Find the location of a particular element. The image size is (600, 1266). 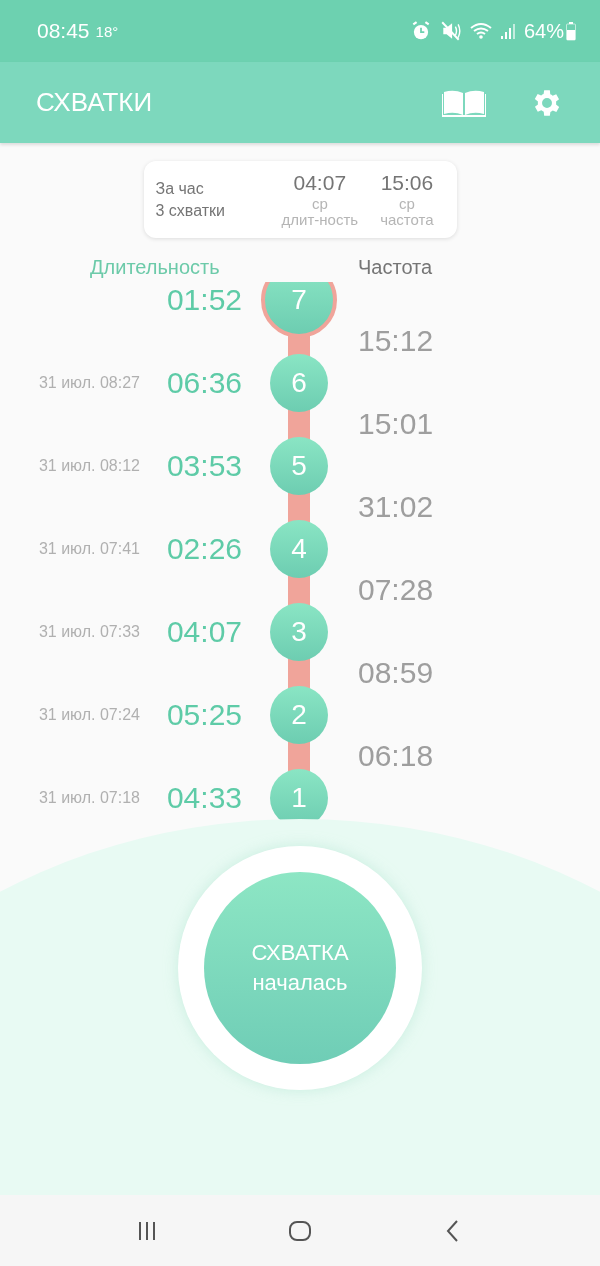

contraction-node: 1 is located at coordinates (299, 795).